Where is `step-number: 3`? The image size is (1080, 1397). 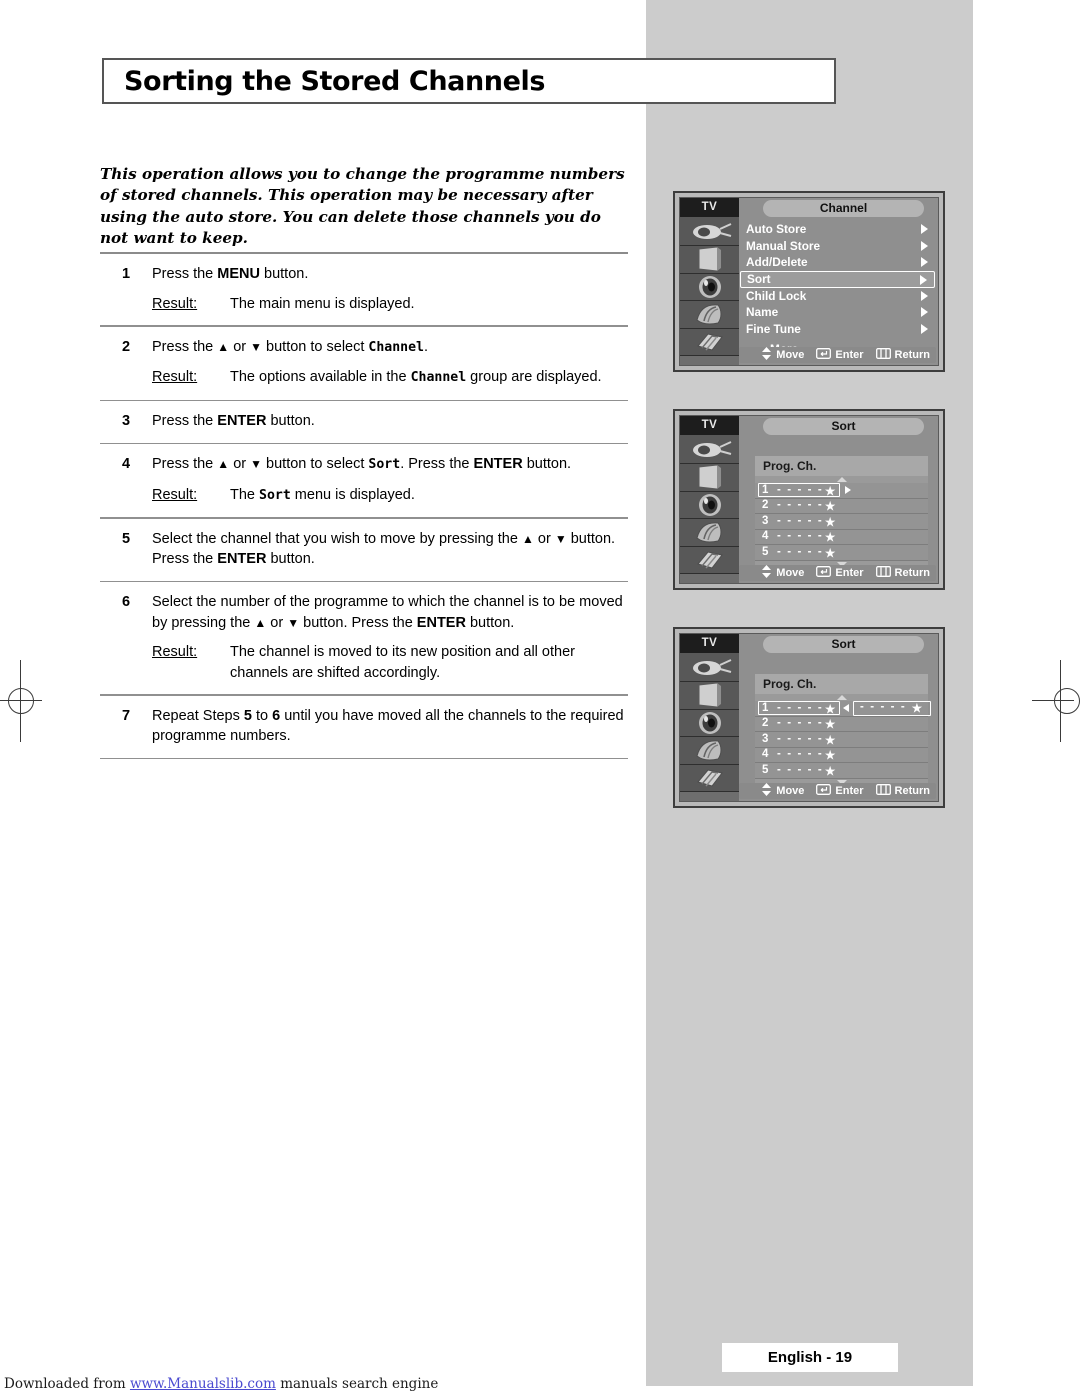 step-number: 3 is located at coordinates (126, 421).